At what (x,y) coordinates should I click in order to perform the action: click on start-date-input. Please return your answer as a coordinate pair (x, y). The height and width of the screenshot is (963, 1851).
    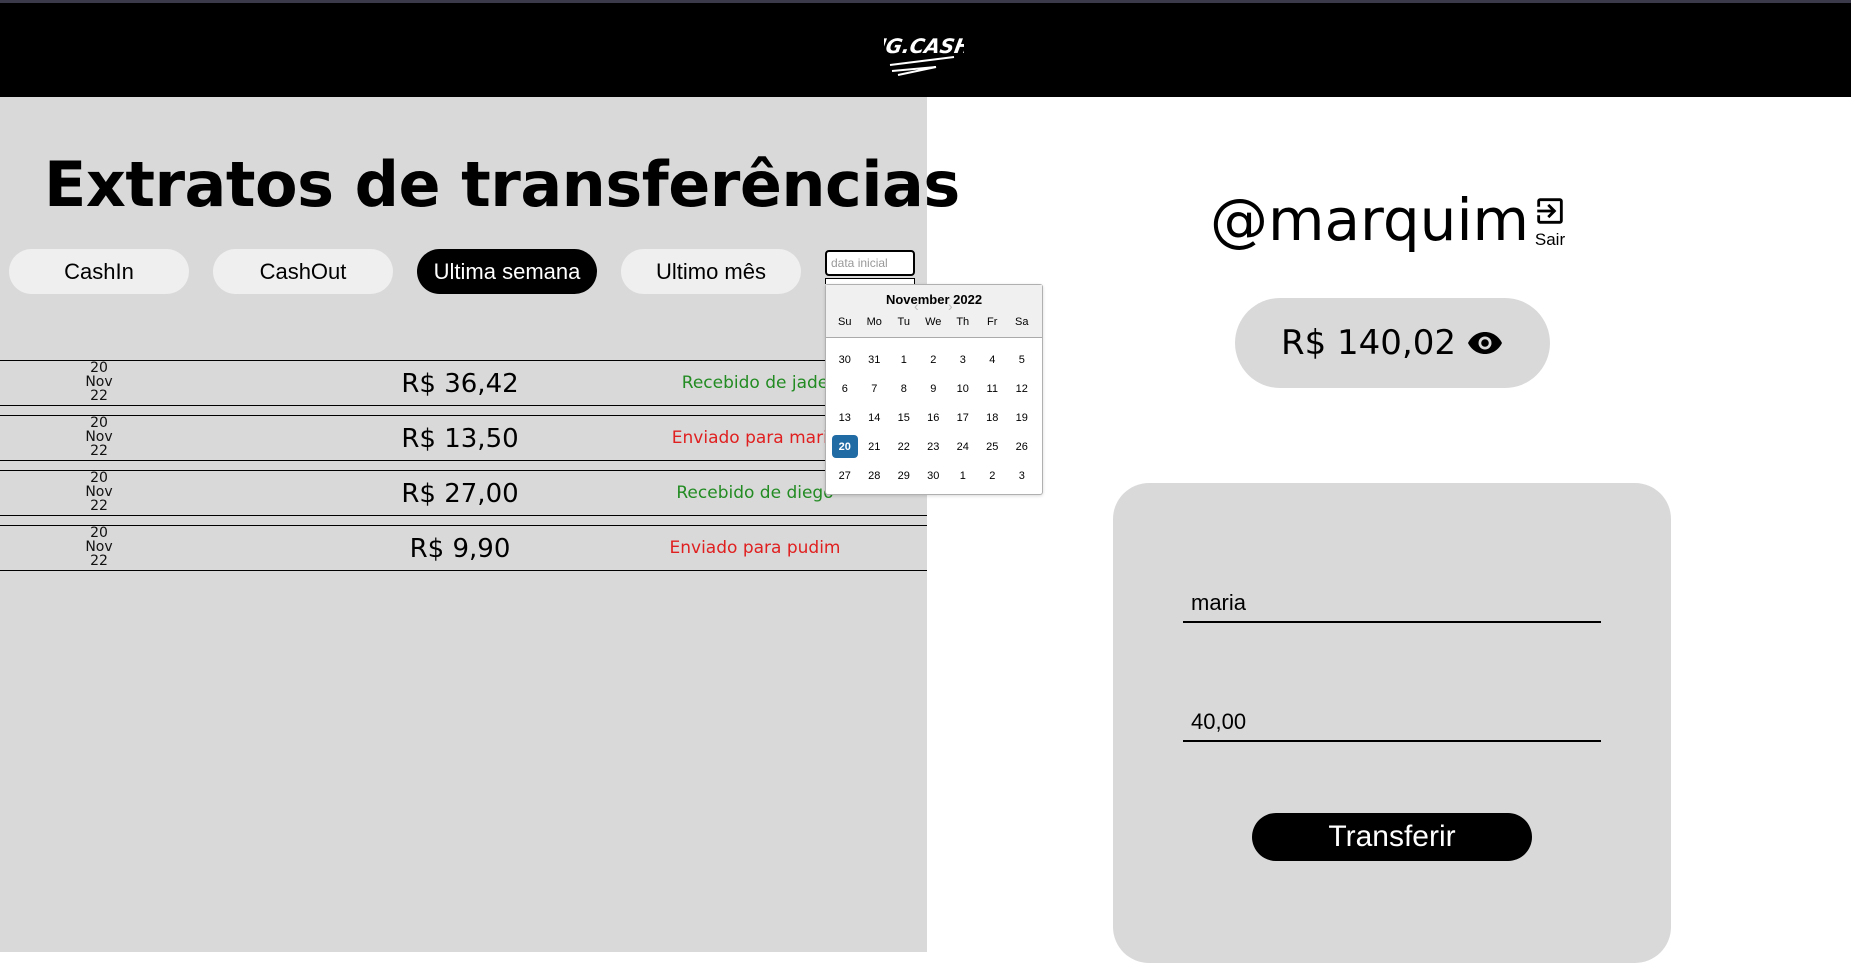
    Looking at the image, I should click on (870, 263).